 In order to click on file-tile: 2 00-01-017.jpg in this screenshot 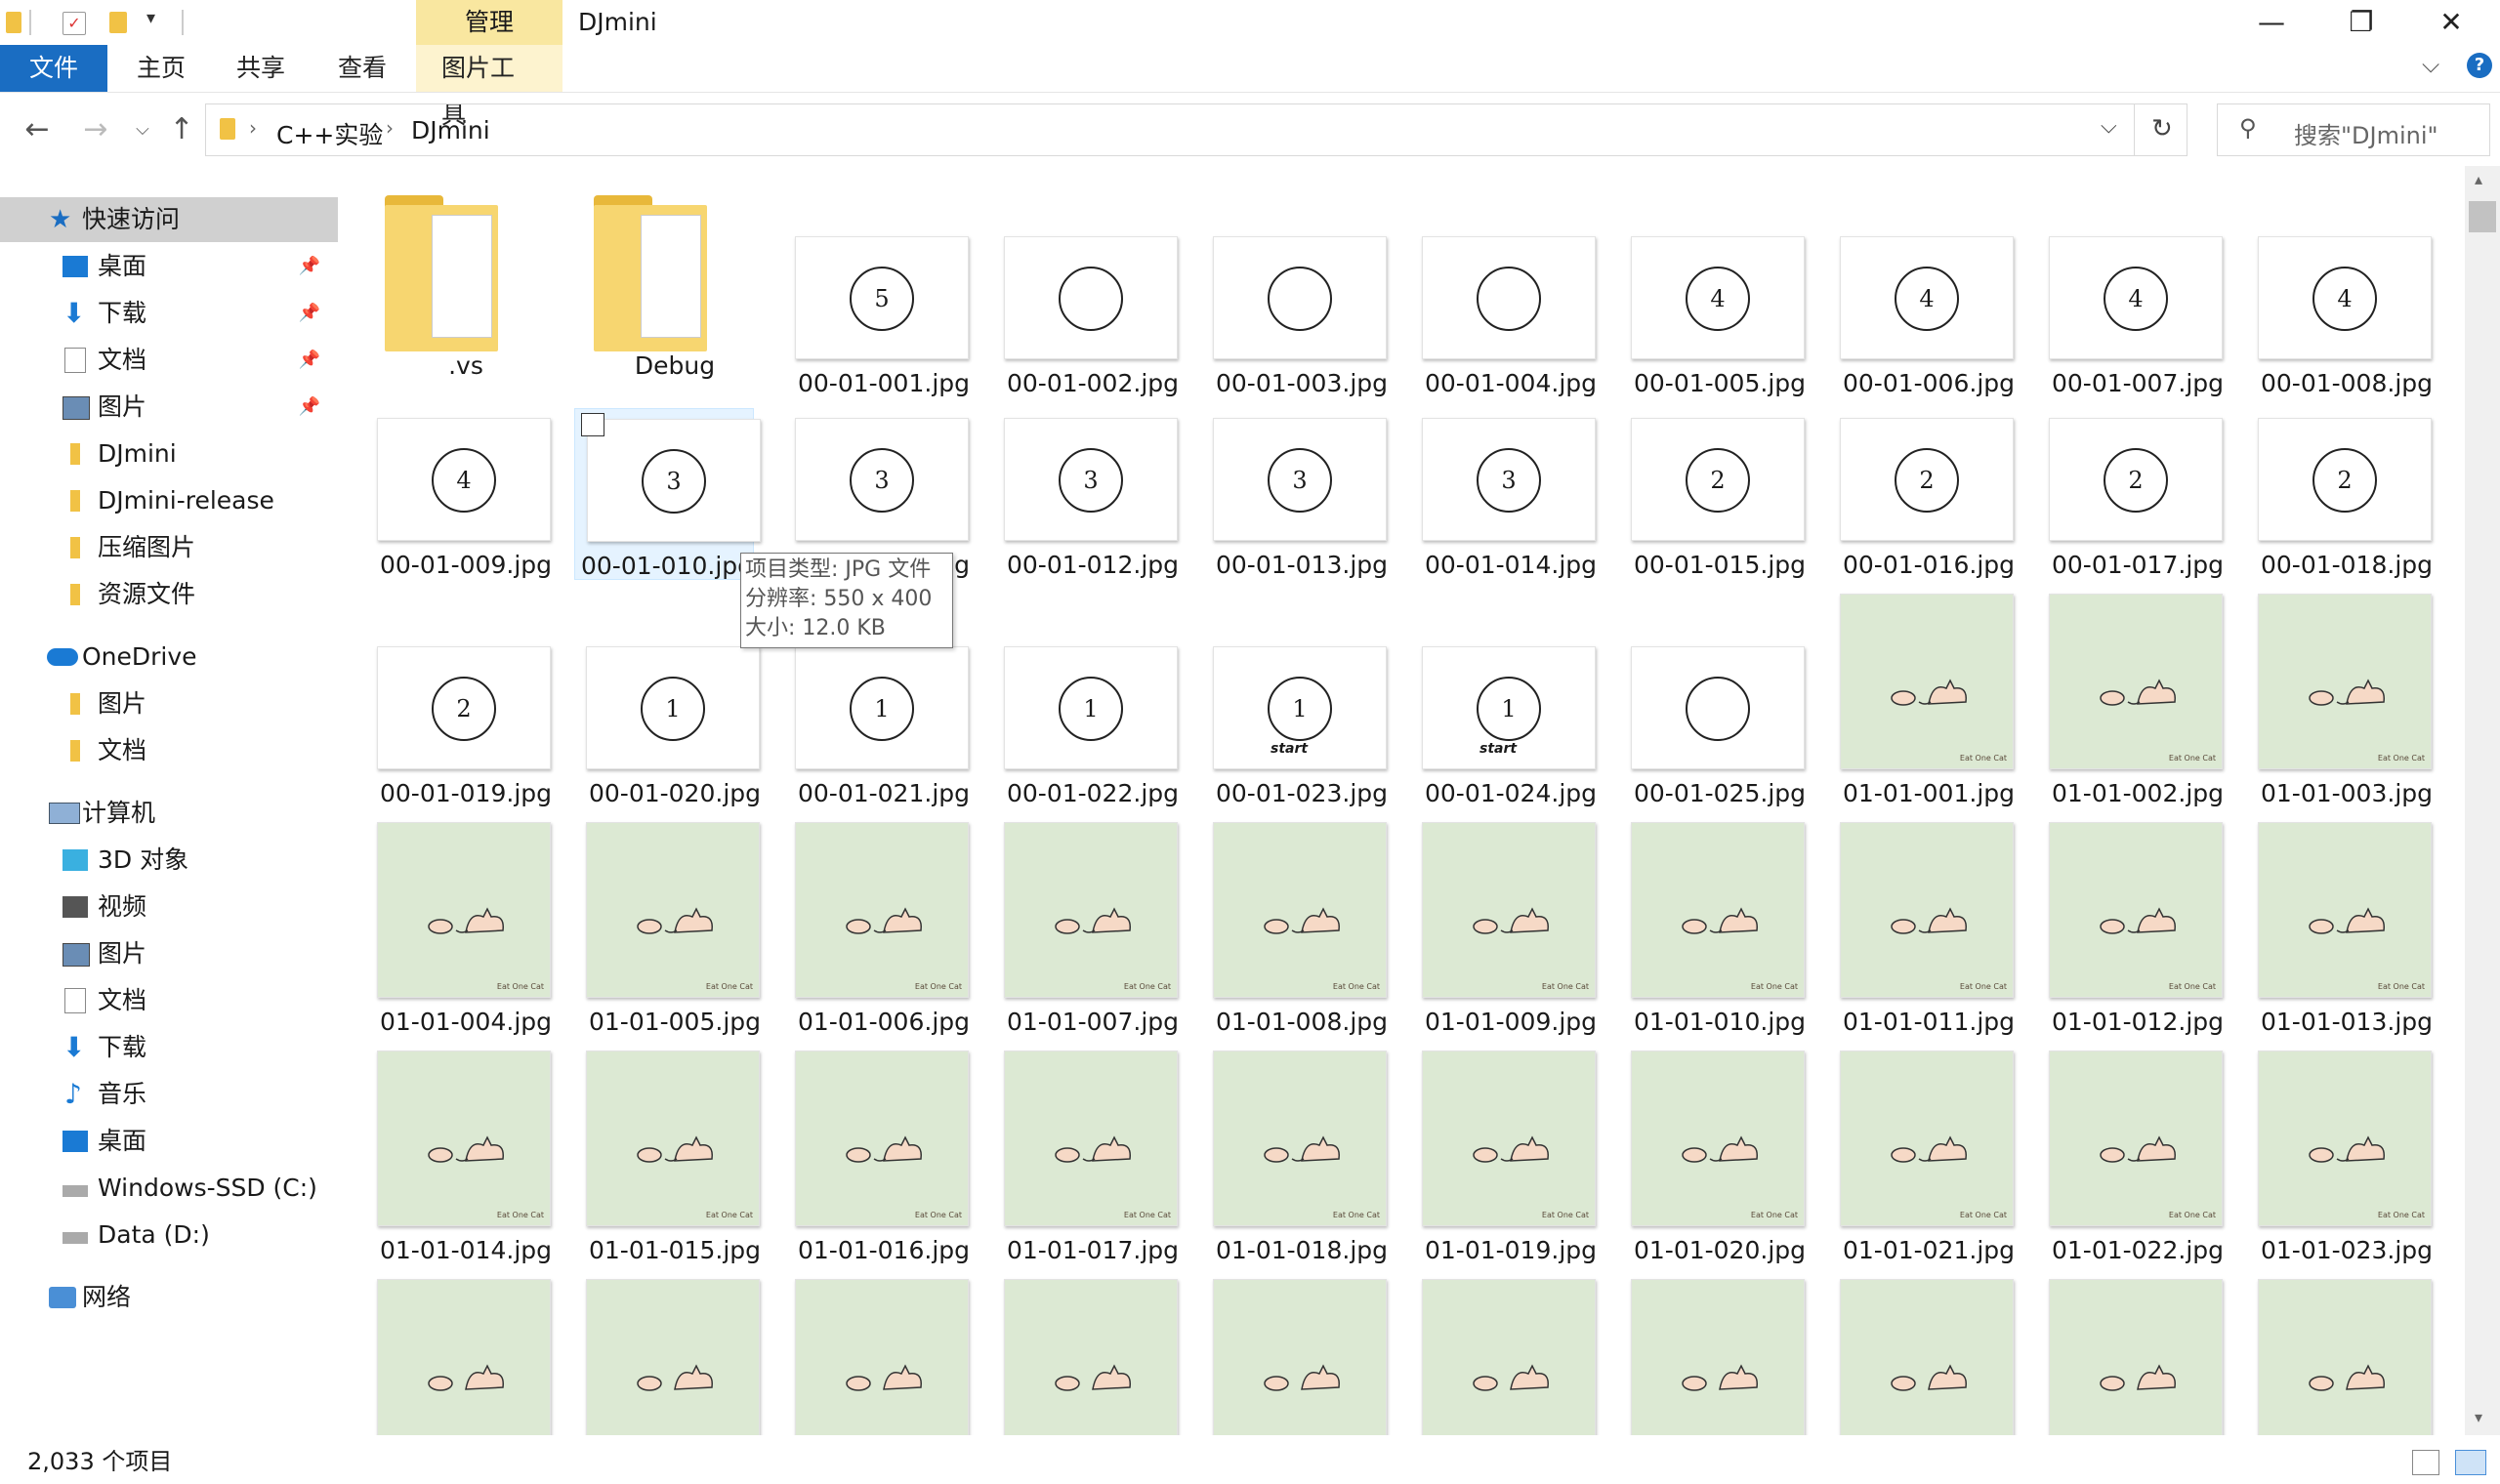, I will do `click(2132, 496)`.